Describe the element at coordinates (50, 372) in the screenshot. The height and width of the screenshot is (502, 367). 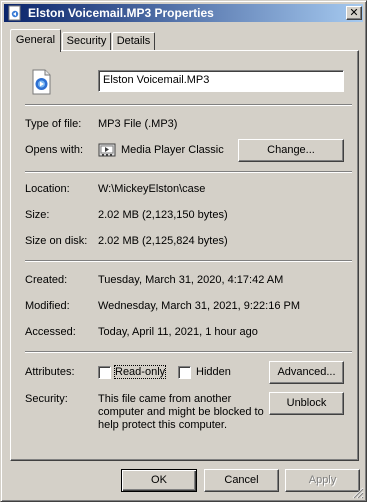
I see `attributes-label: Attributes:` at that location.